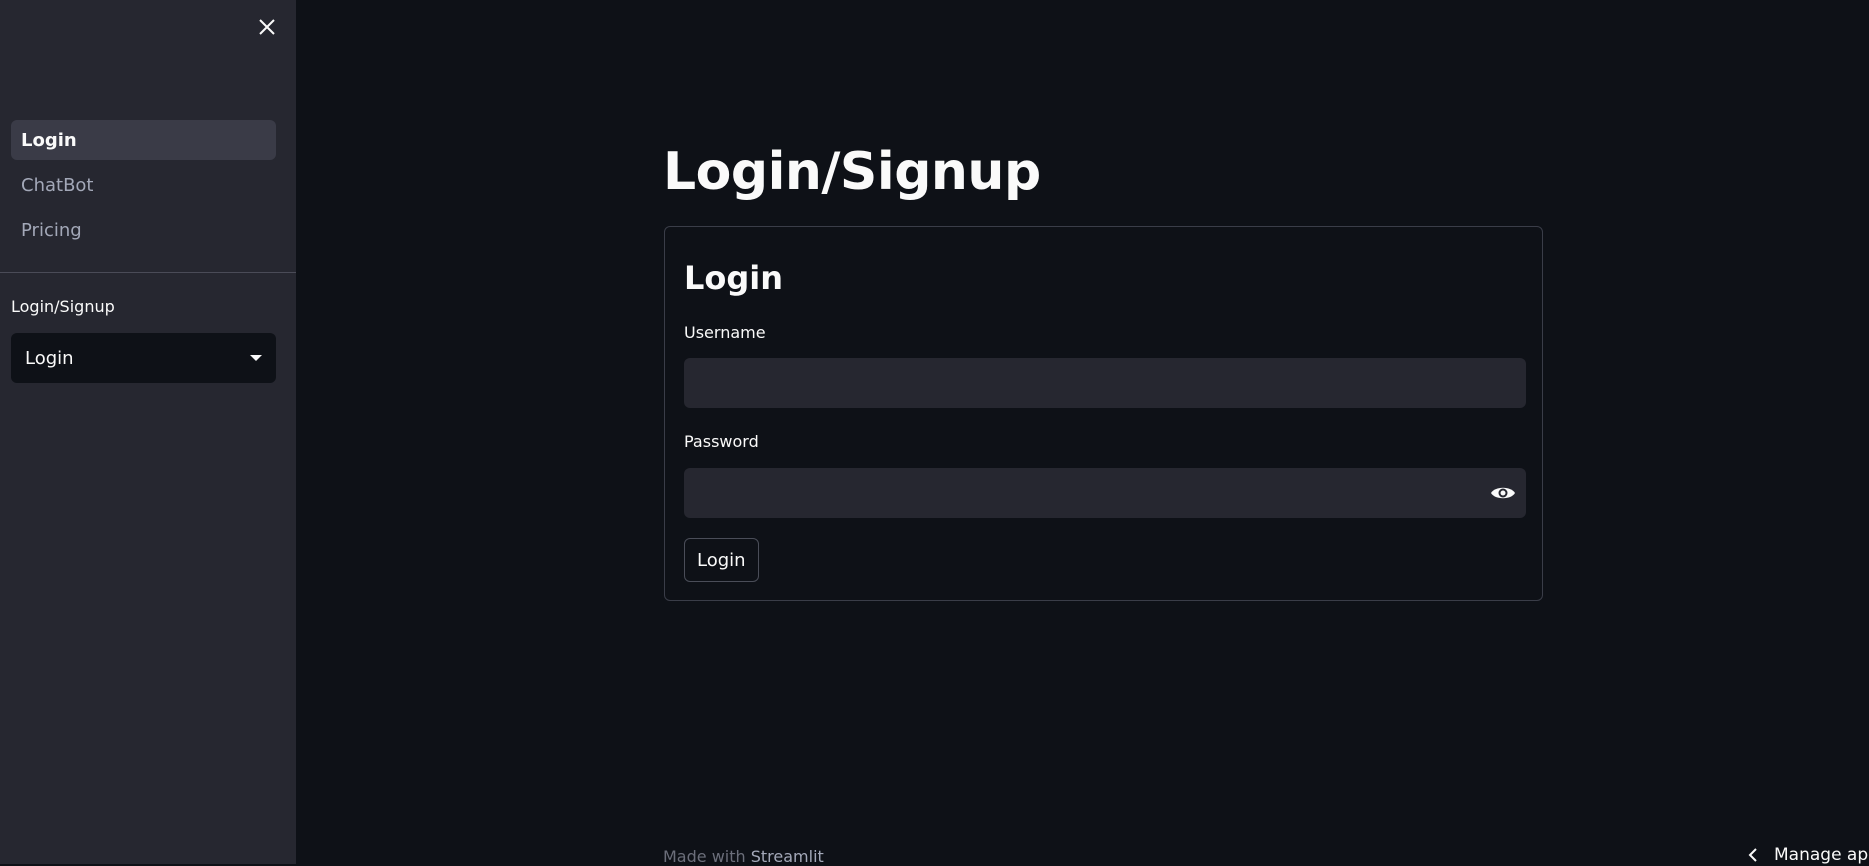  I want to click on password-input, so click(1105, 493).